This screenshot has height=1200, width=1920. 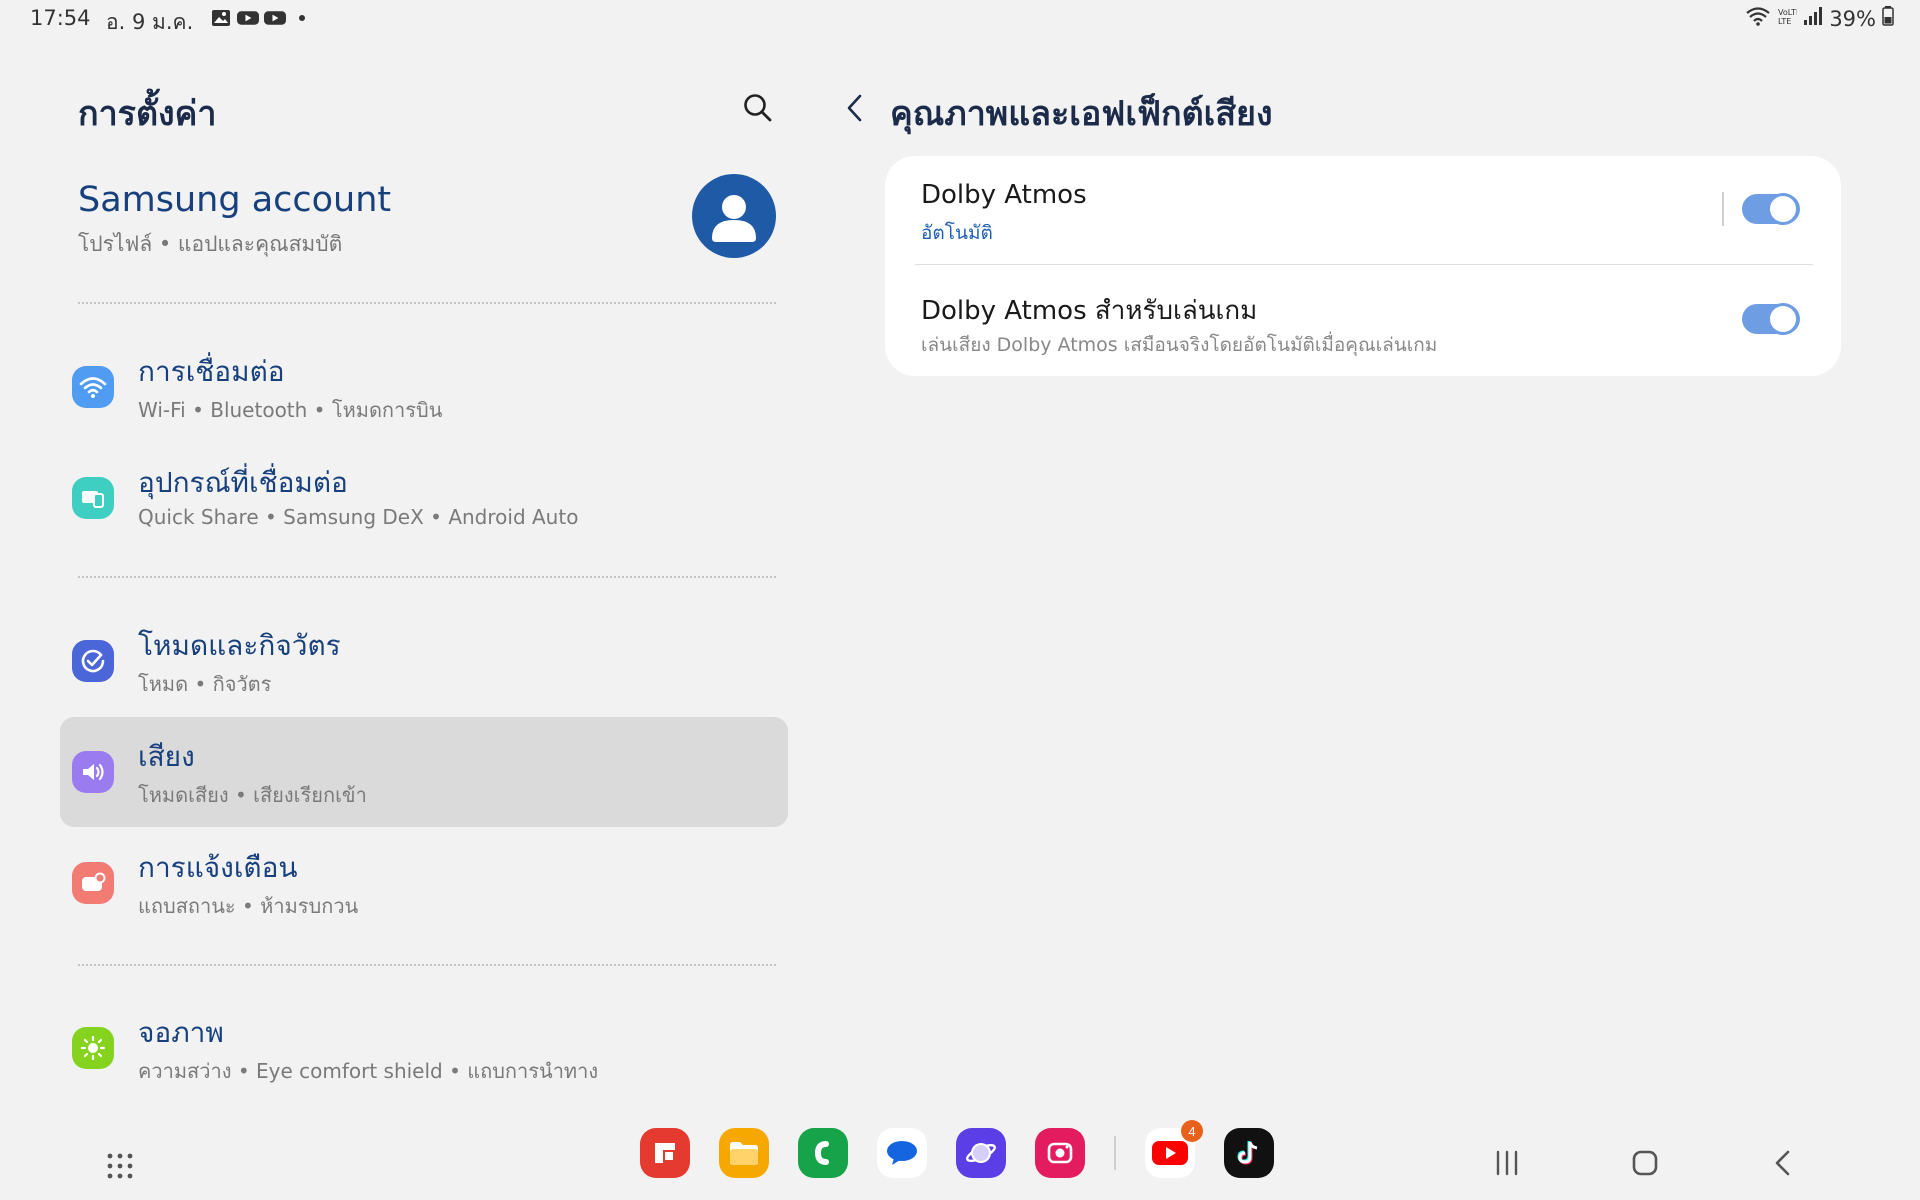 I want to click on dolby-atmos-toggle, so click(x=1771, y=209).